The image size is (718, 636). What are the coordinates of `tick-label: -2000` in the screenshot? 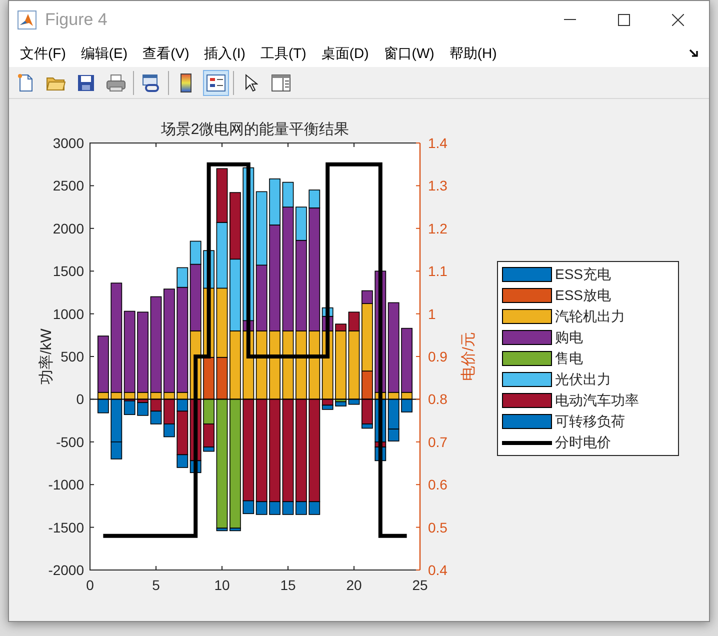 It's located at (66, 570).